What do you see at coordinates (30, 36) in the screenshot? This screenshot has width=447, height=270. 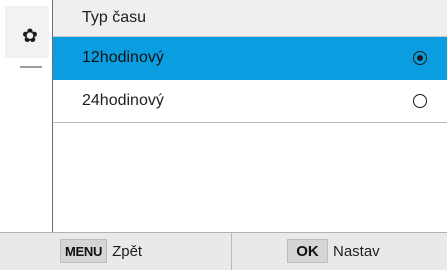 I see `gear-icon: ✿` at bounding box center [30, 36].